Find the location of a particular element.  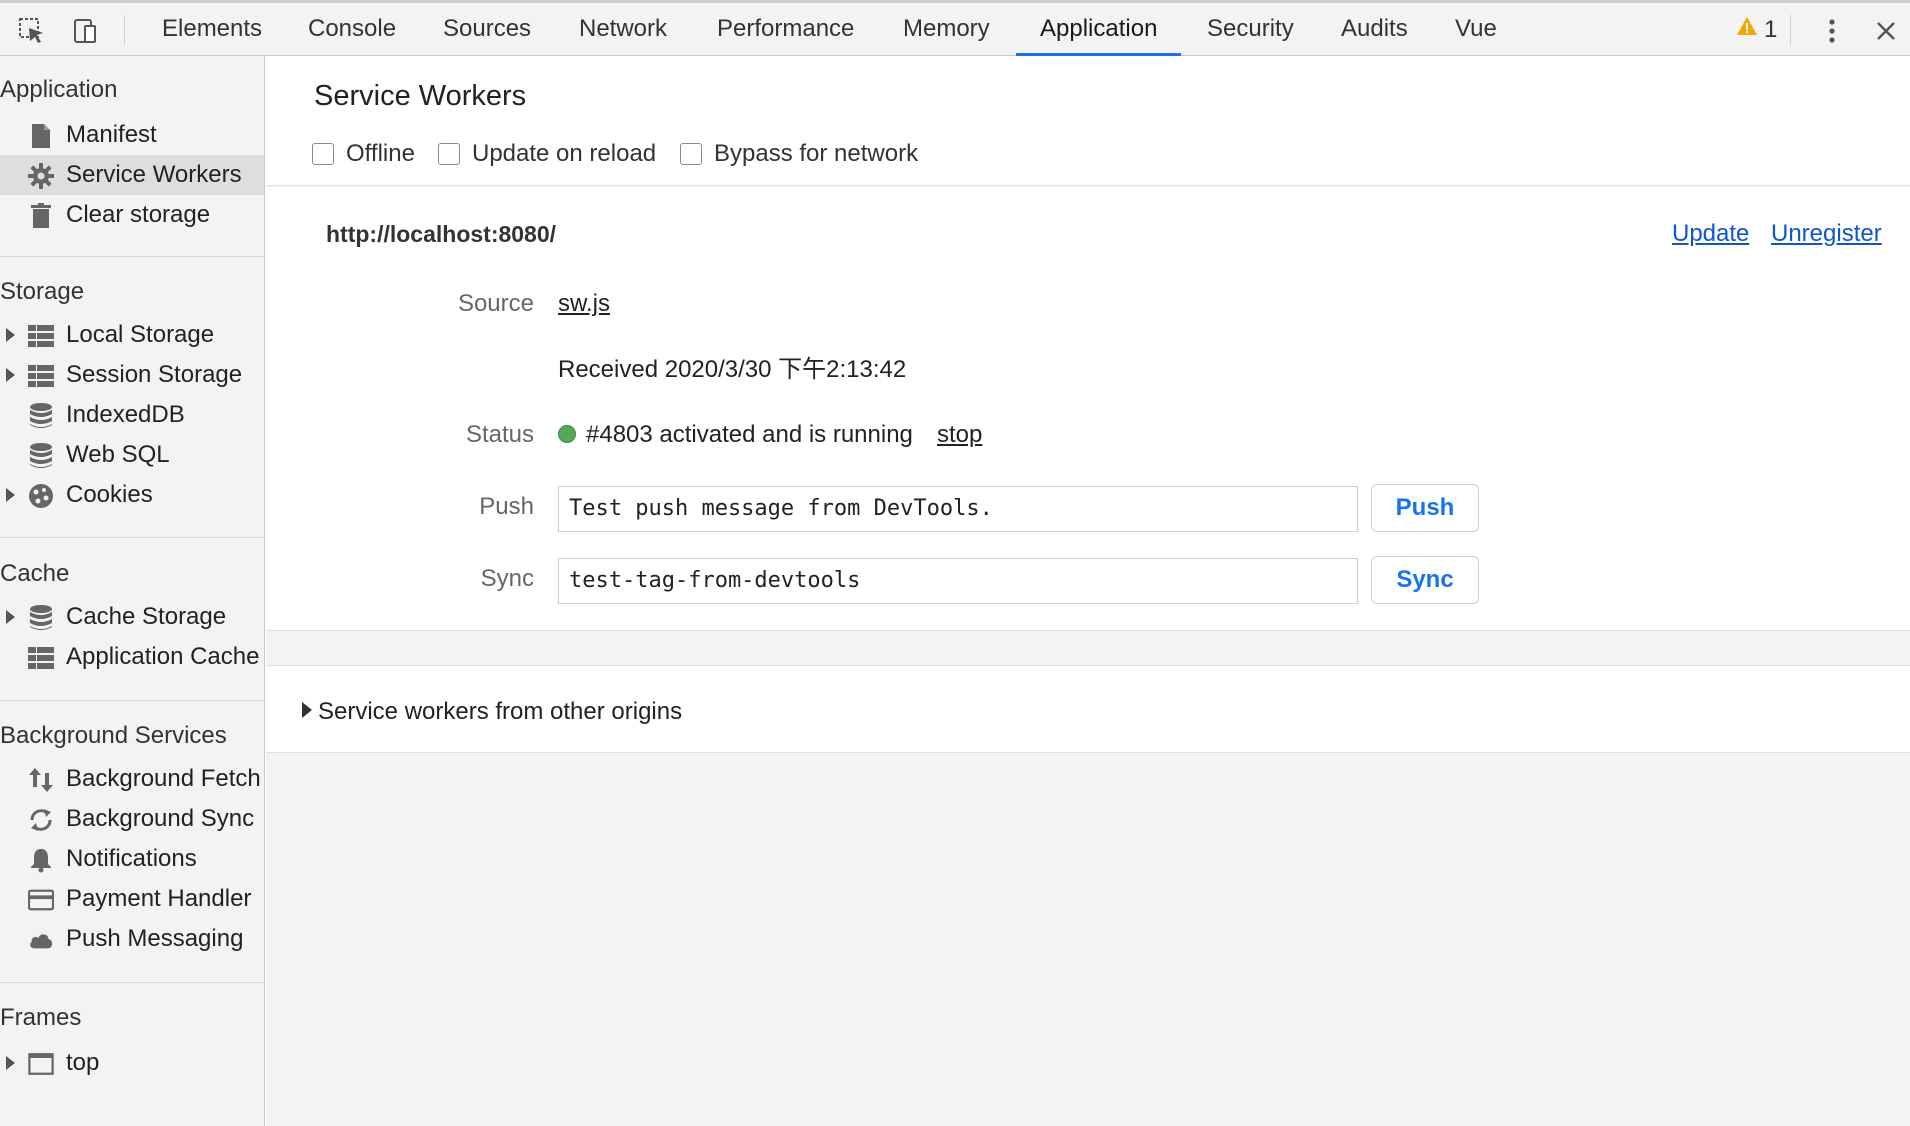

push-button: Push is located at coordinates (1425, 508).